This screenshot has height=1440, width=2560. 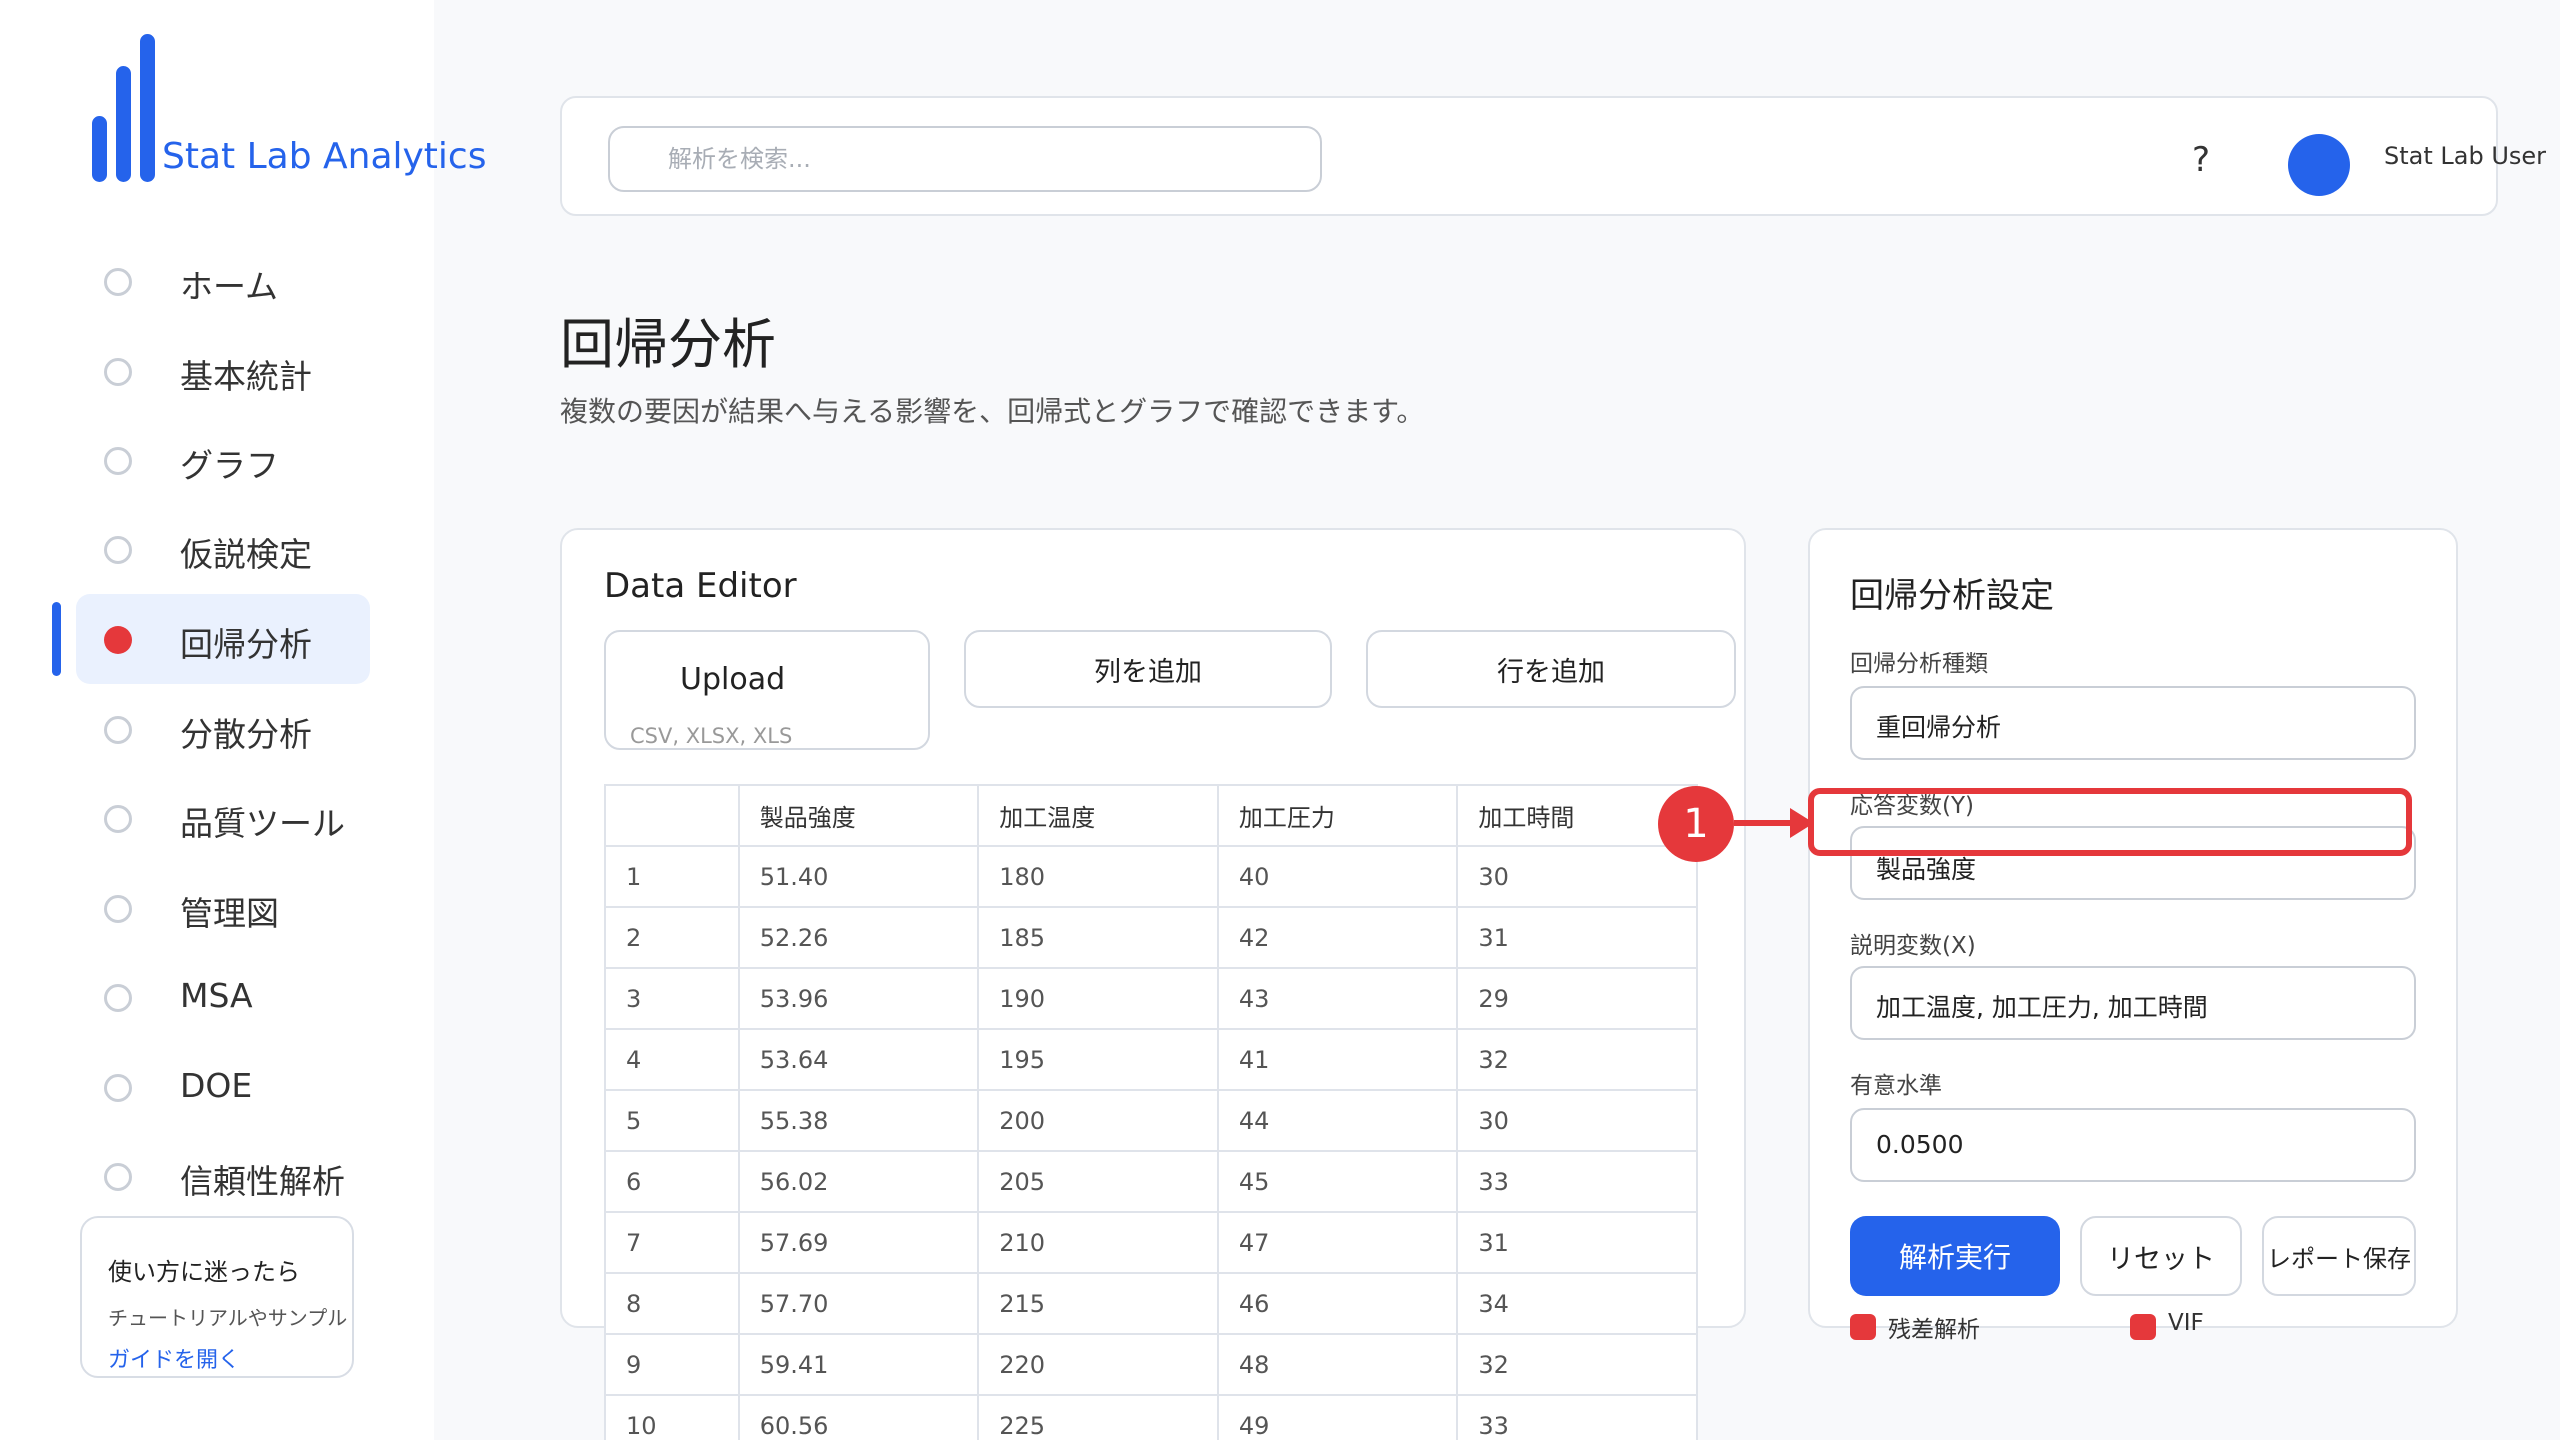 I want to click on table-row: 5 55.38 200 44 30, so click(x=1151, y=1120).